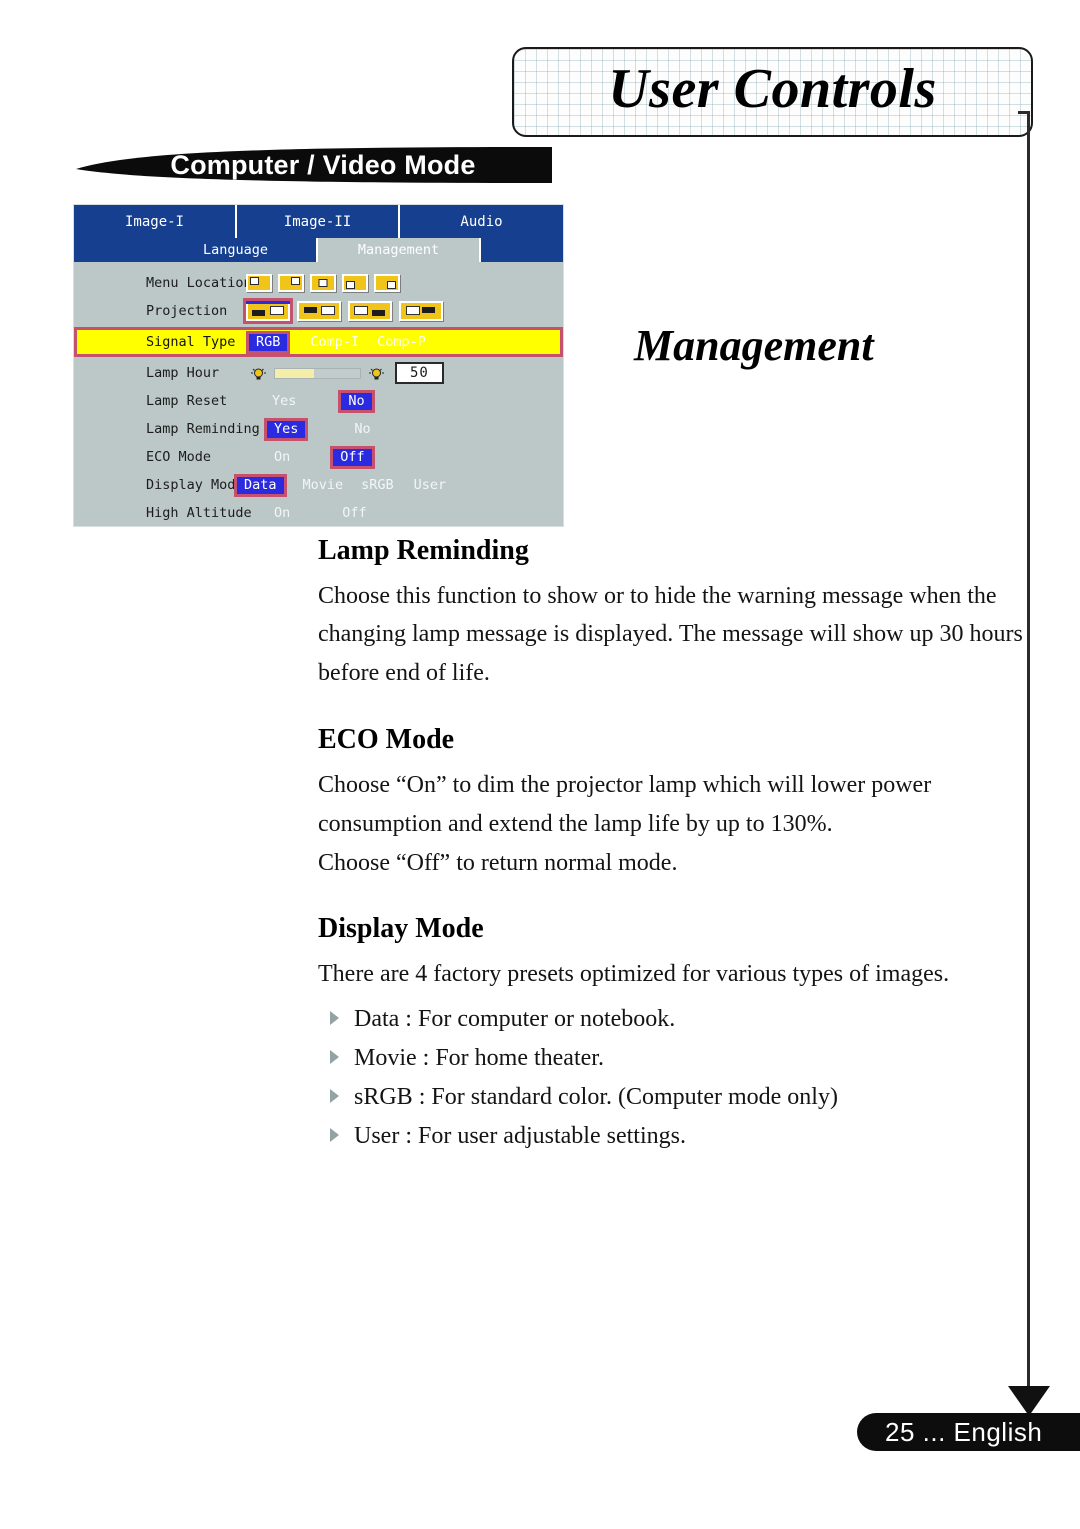 The image size is (1080, 1529). I want to click on osd-row-menu-location: Menu Location, so click(318, 283).